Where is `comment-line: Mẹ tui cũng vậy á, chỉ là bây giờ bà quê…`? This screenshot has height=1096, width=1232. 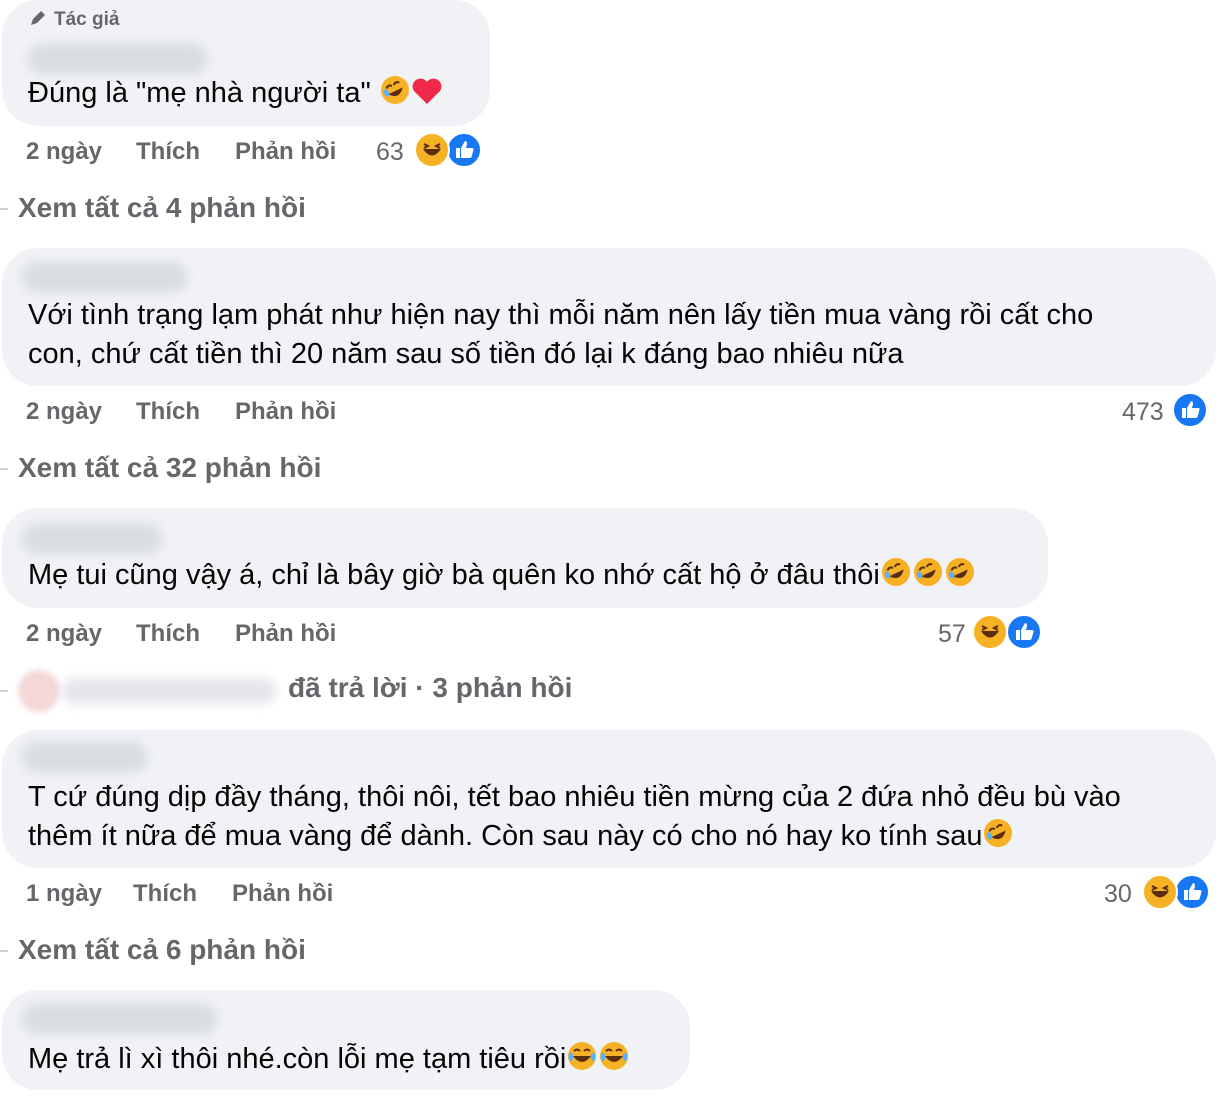
comment-line: Mẹ tui cũng vậy á, chỉ là bây giờ bà quê… is located at coordinates (454, 575).